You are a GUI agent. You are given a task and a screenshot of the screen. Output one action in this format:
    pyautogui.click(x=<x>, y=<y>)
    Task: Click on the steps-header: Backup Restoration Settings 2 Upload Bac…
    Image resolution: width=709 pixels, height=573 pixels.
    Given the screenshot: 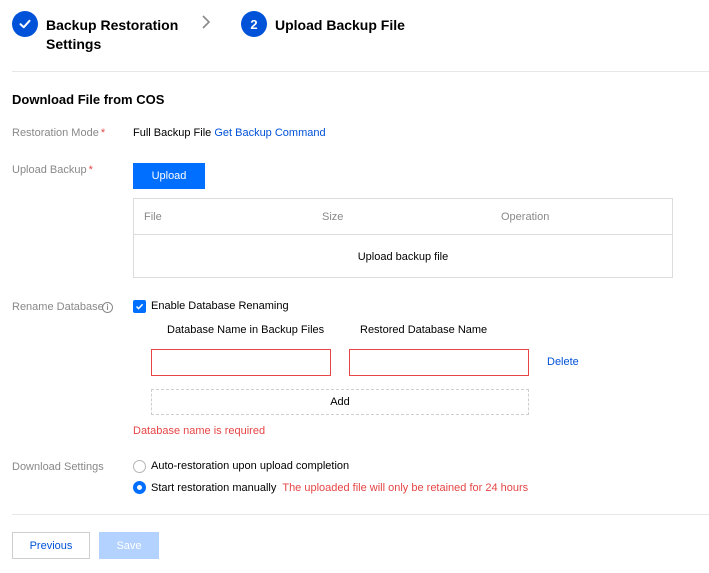 What is the action you would take?
    pyautogui.click(x=357, y=33)
    